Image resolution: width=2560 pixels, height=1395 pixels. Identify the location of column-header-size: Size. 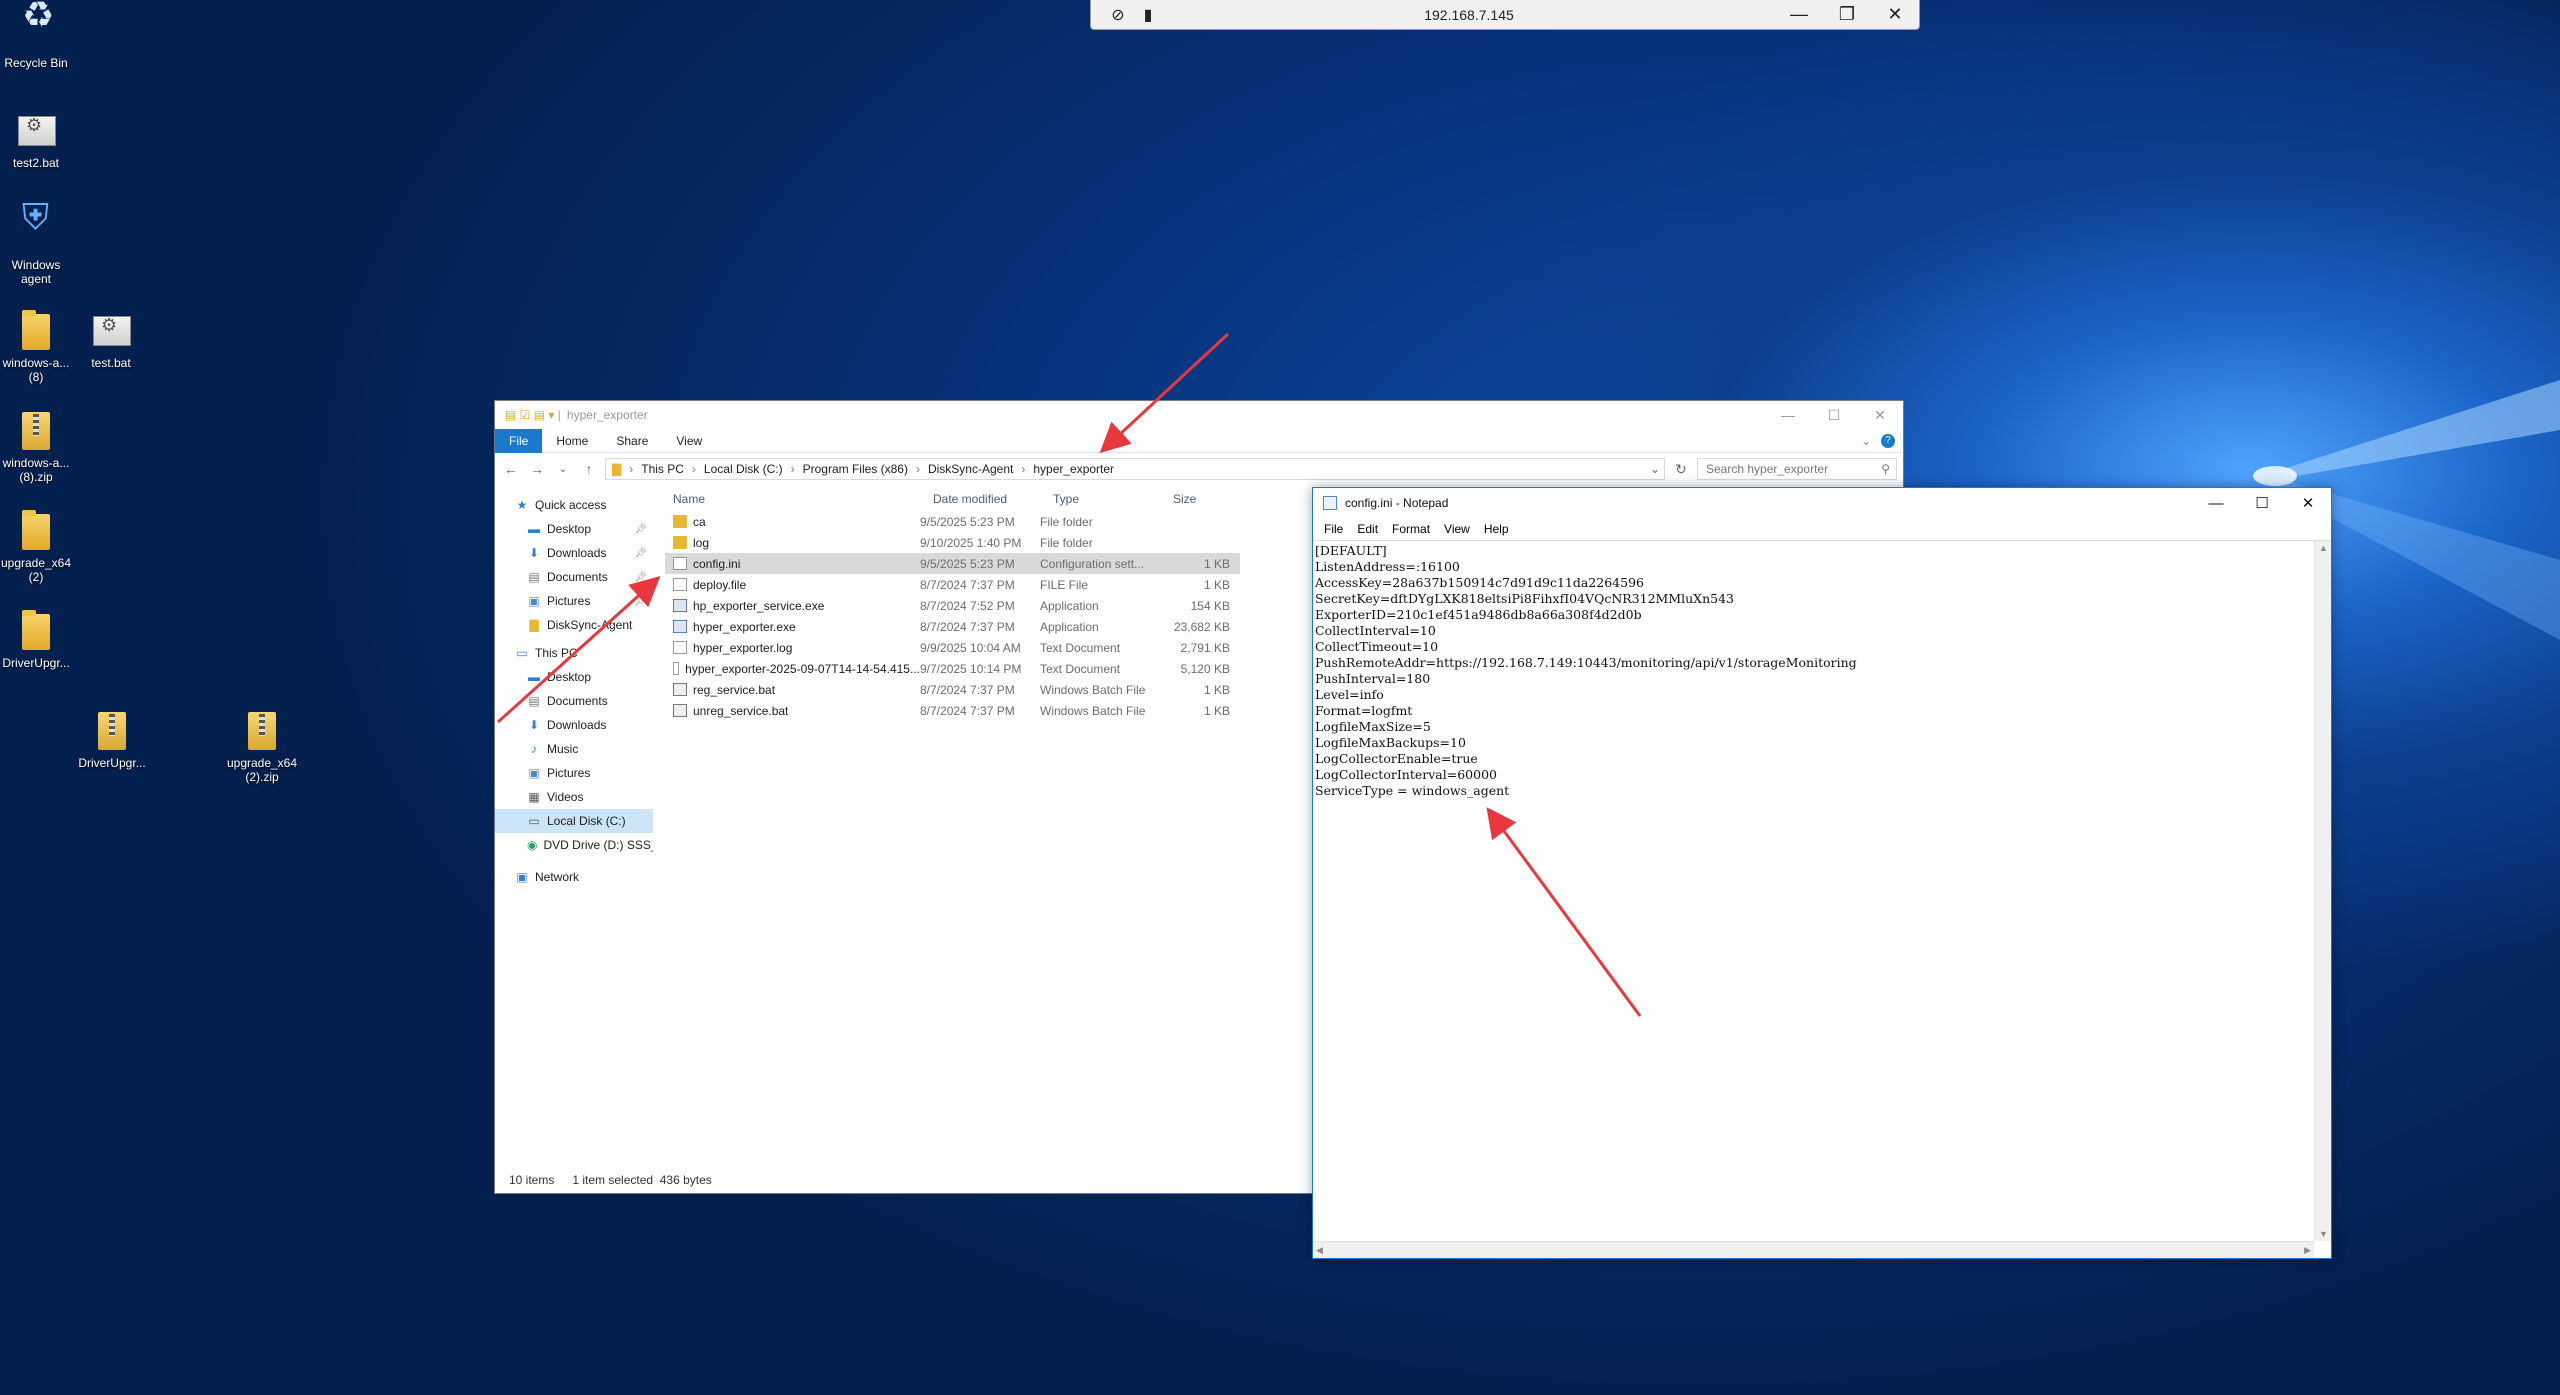
(1208, 499).